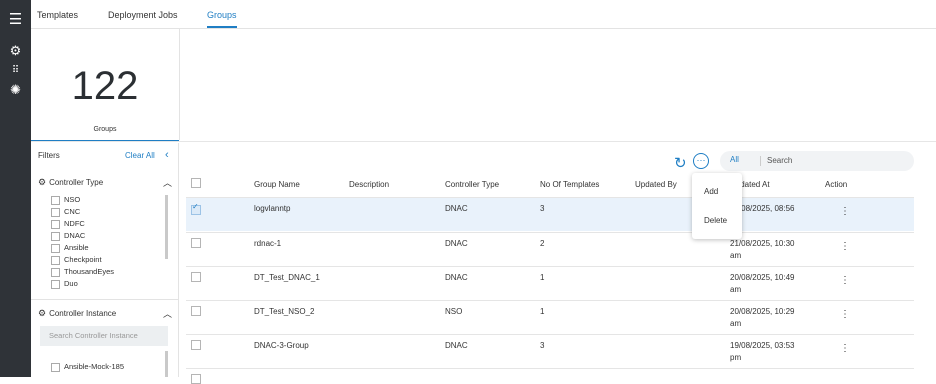 The width and height of the screenshot is (936, 384). What do you see at coordinates (222, 19) in the screenshot?
I see `tab-groups: Groups` at bounding box center [222, 19].